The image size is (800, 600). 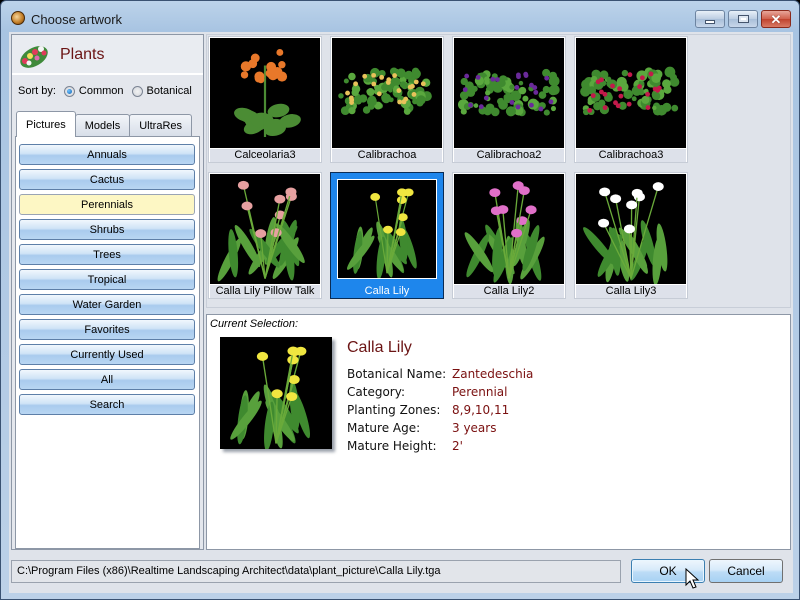 I want to click on category-tropical-button: Tropical, so click(x=107, y=279).